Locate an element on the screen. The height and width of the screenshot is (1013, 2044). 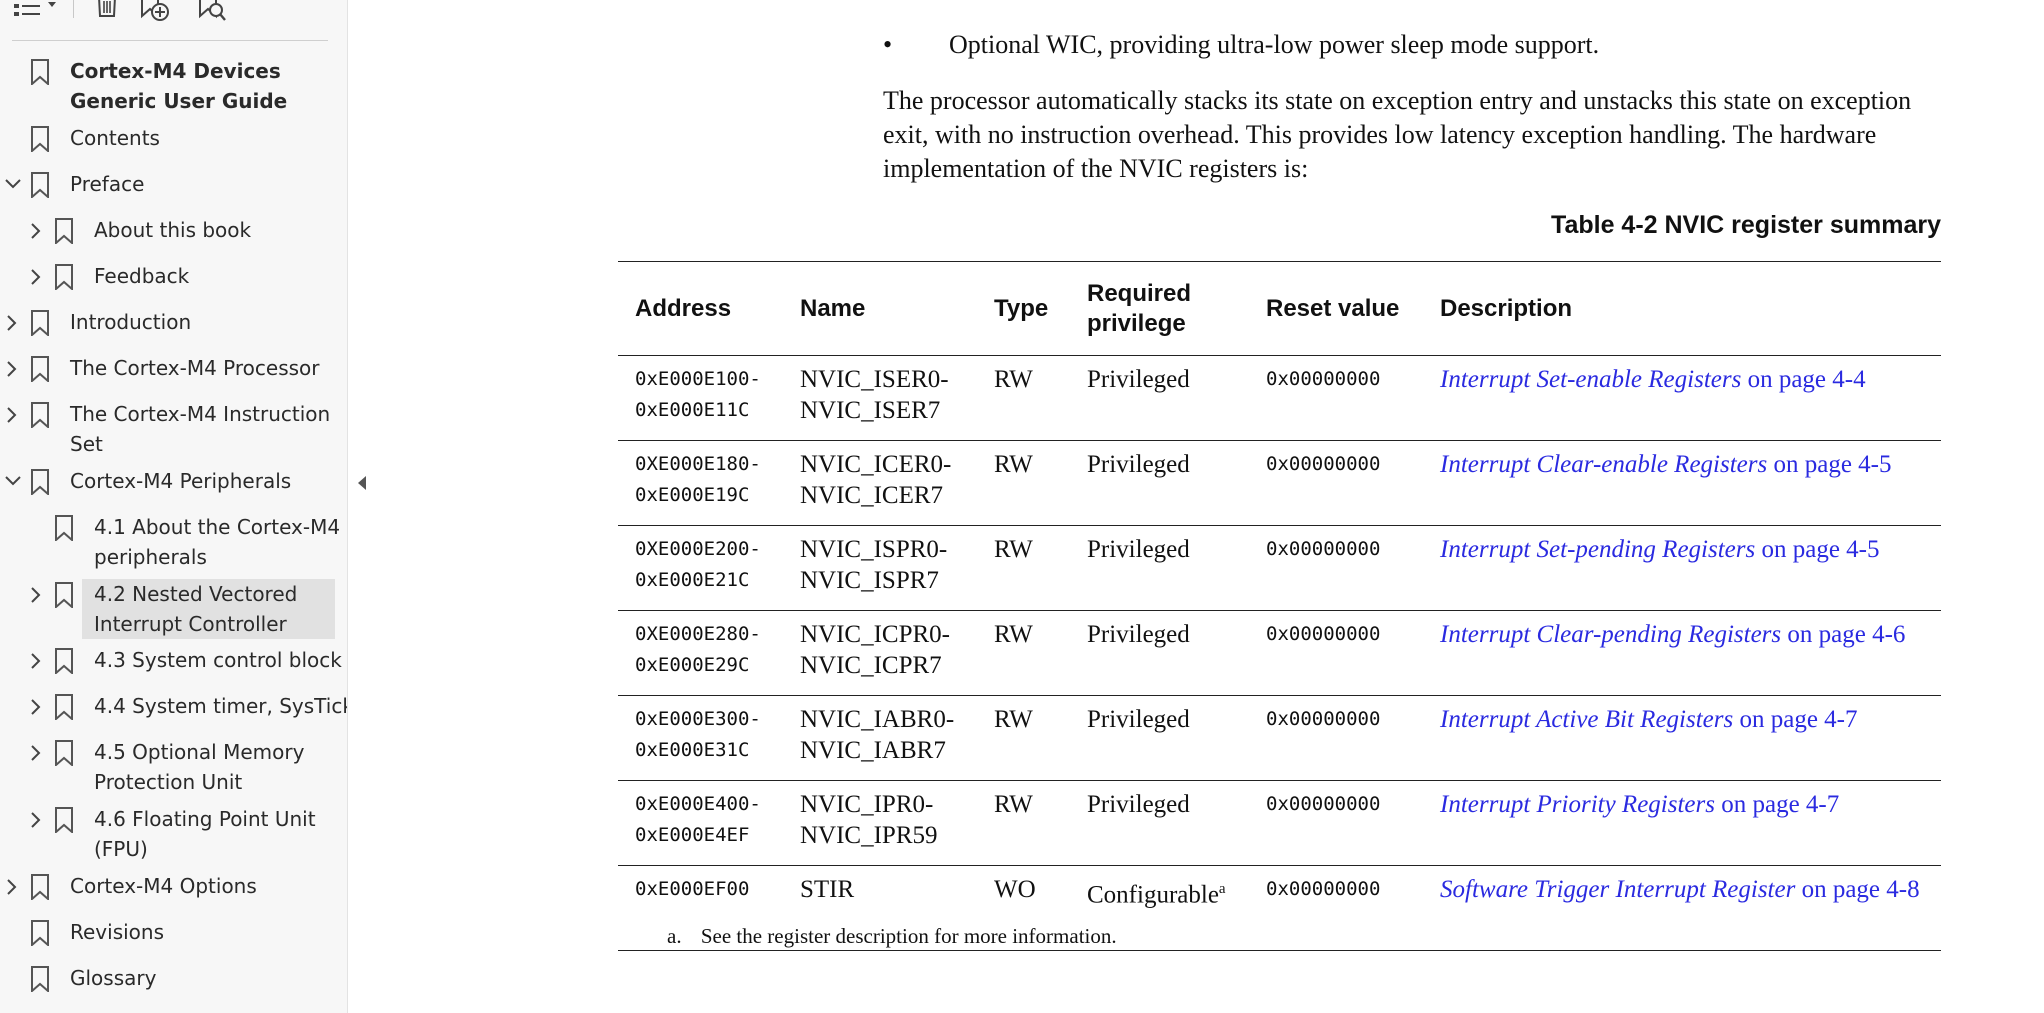
address-end: 0xE000E4EF is located at coordinates (692, 835).